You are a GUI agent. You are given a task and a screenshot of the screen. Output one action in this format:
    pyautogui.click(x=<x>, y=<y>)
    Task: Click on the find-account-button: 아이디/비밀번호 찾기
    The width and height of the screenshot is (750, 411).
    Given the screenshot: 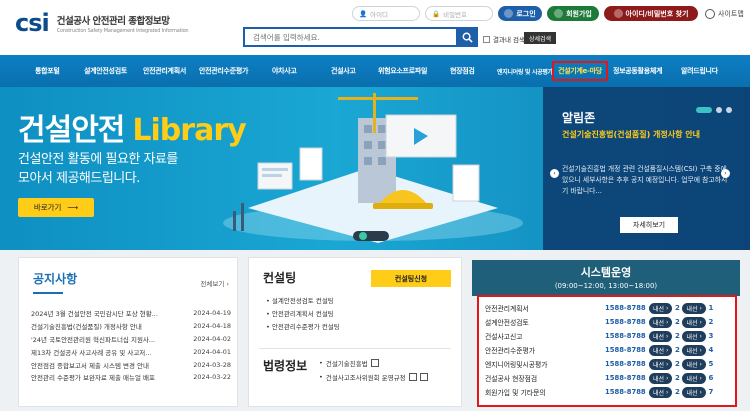 What is the action you would take?
    pyautogui.click(x=651, y=13)
    